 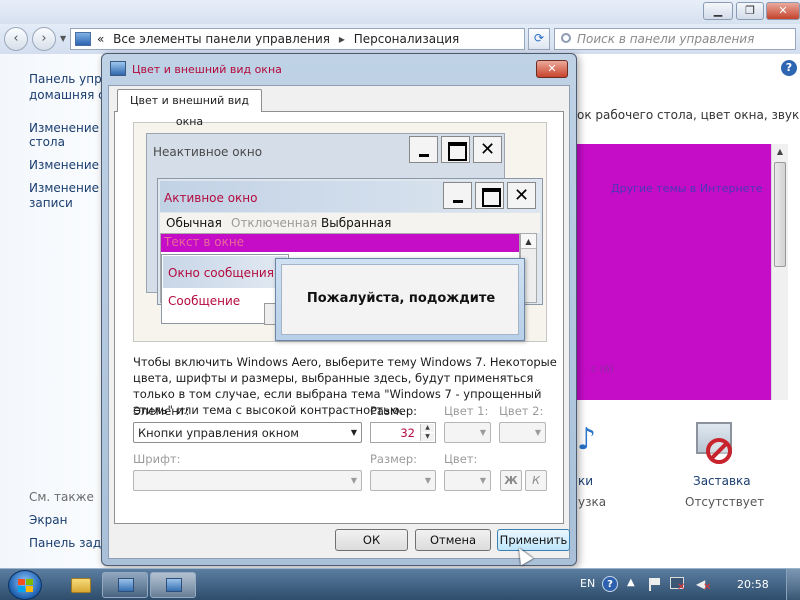 What do you see at coordinates (69, 165) in the screenshot?
I see `sidebar-link-mouse-pointers: Изменение у` at bounding box center [69, 165].